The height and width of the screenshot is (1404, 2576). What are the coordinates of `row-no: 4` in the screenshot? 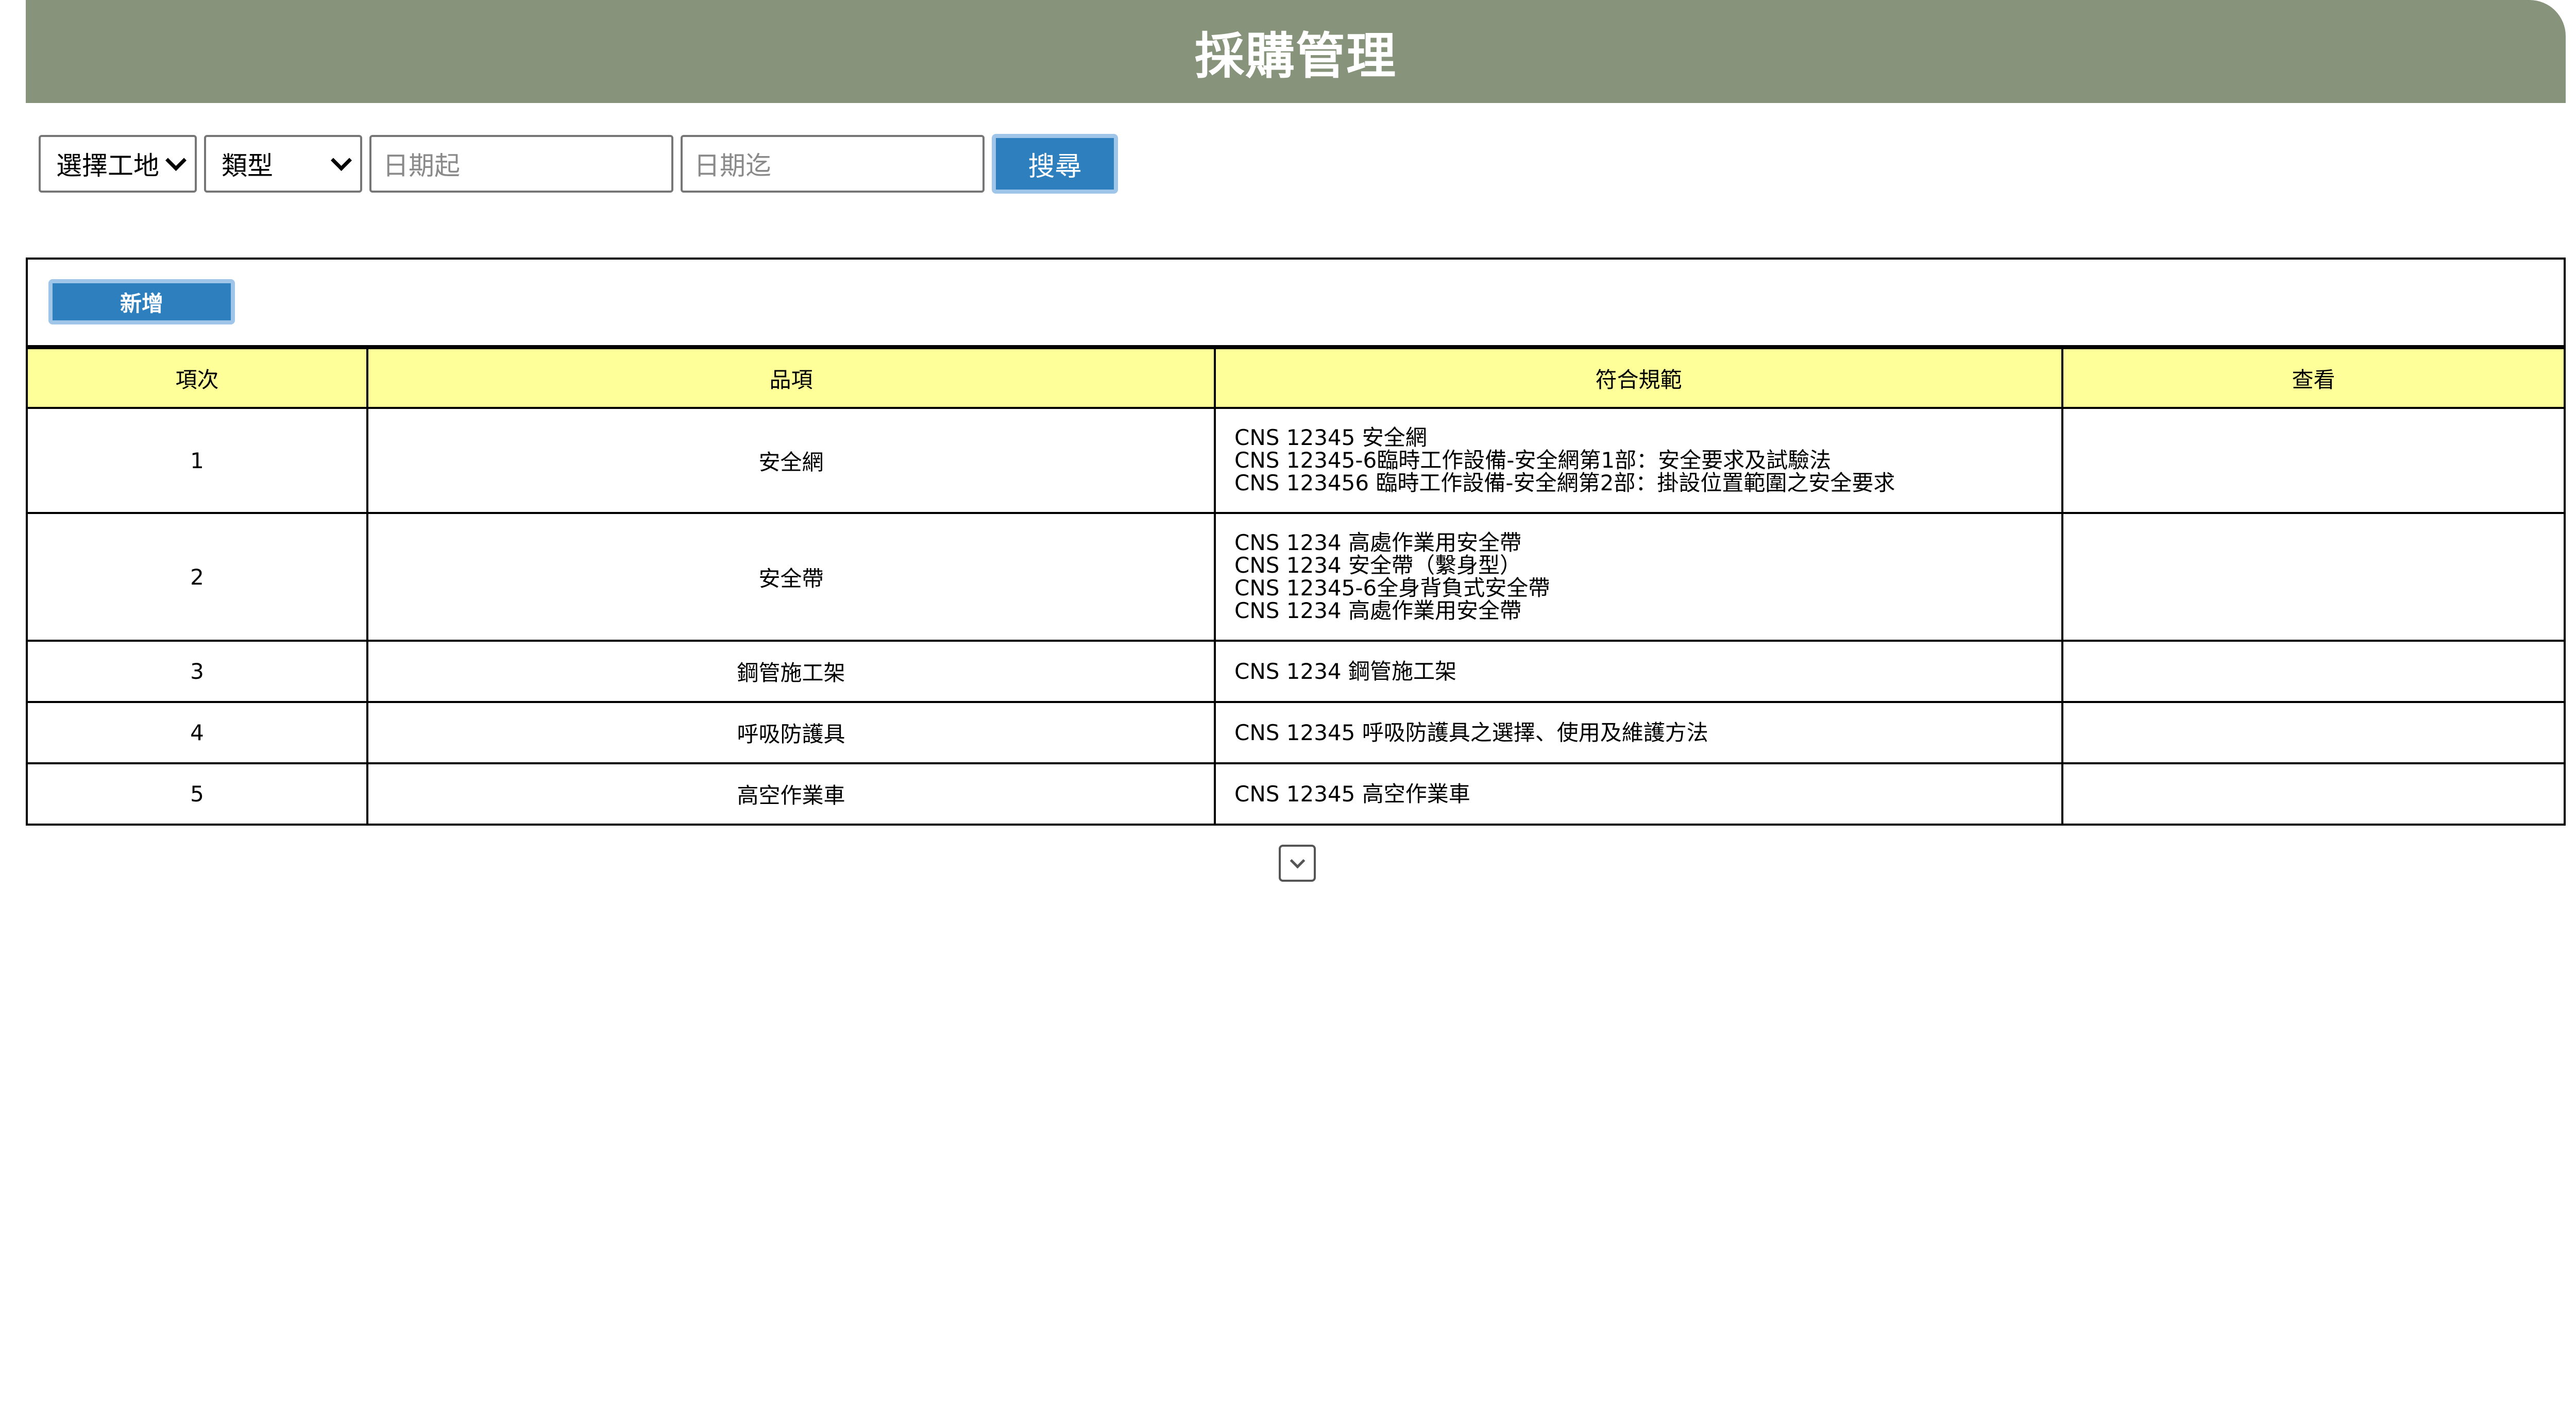 It's located at (198, 733).